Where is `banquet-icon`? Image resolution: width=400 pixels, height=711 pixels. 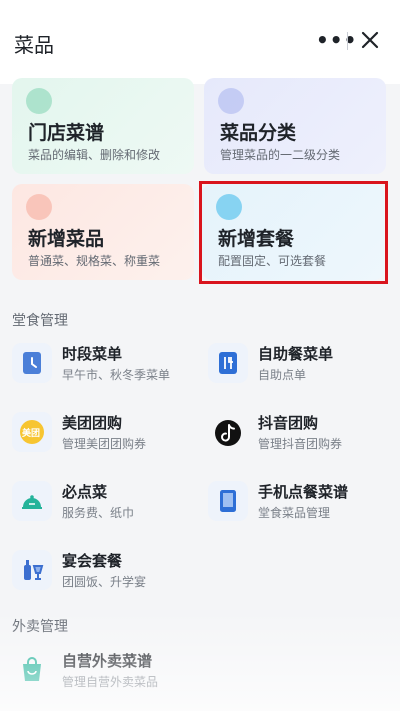
banquet-icon is located at coordinates (32, 570).